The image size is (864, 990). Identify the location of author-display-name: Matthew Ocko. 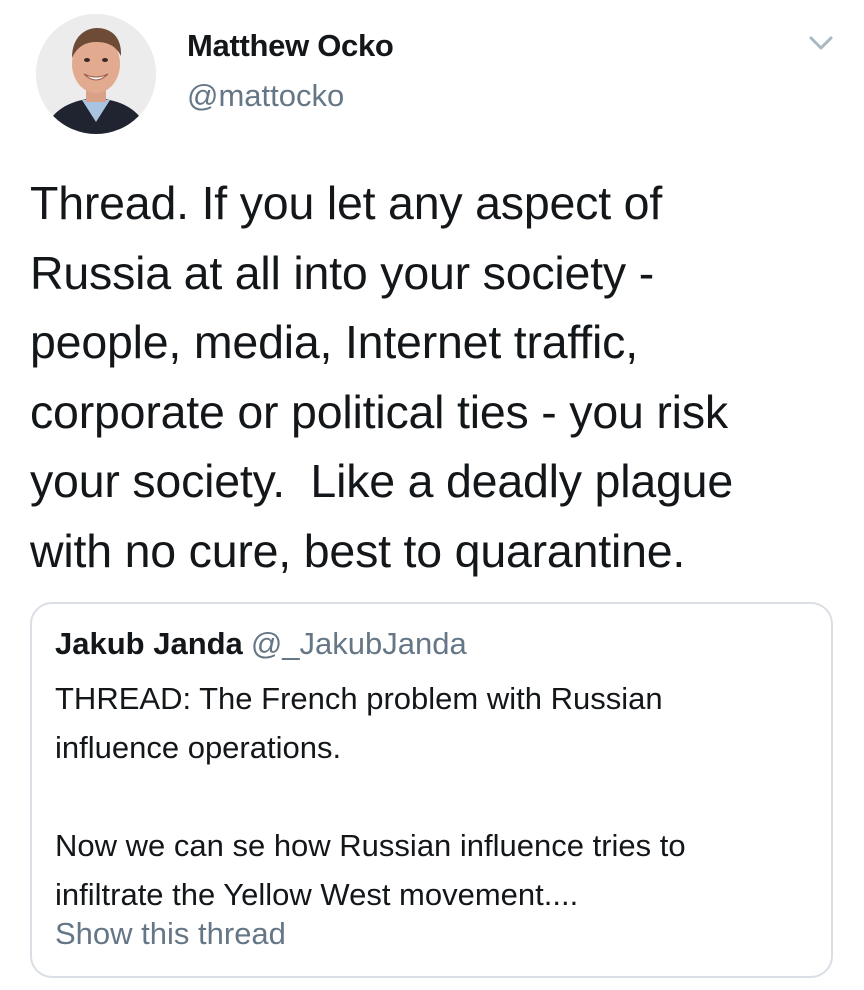
(290, 46).